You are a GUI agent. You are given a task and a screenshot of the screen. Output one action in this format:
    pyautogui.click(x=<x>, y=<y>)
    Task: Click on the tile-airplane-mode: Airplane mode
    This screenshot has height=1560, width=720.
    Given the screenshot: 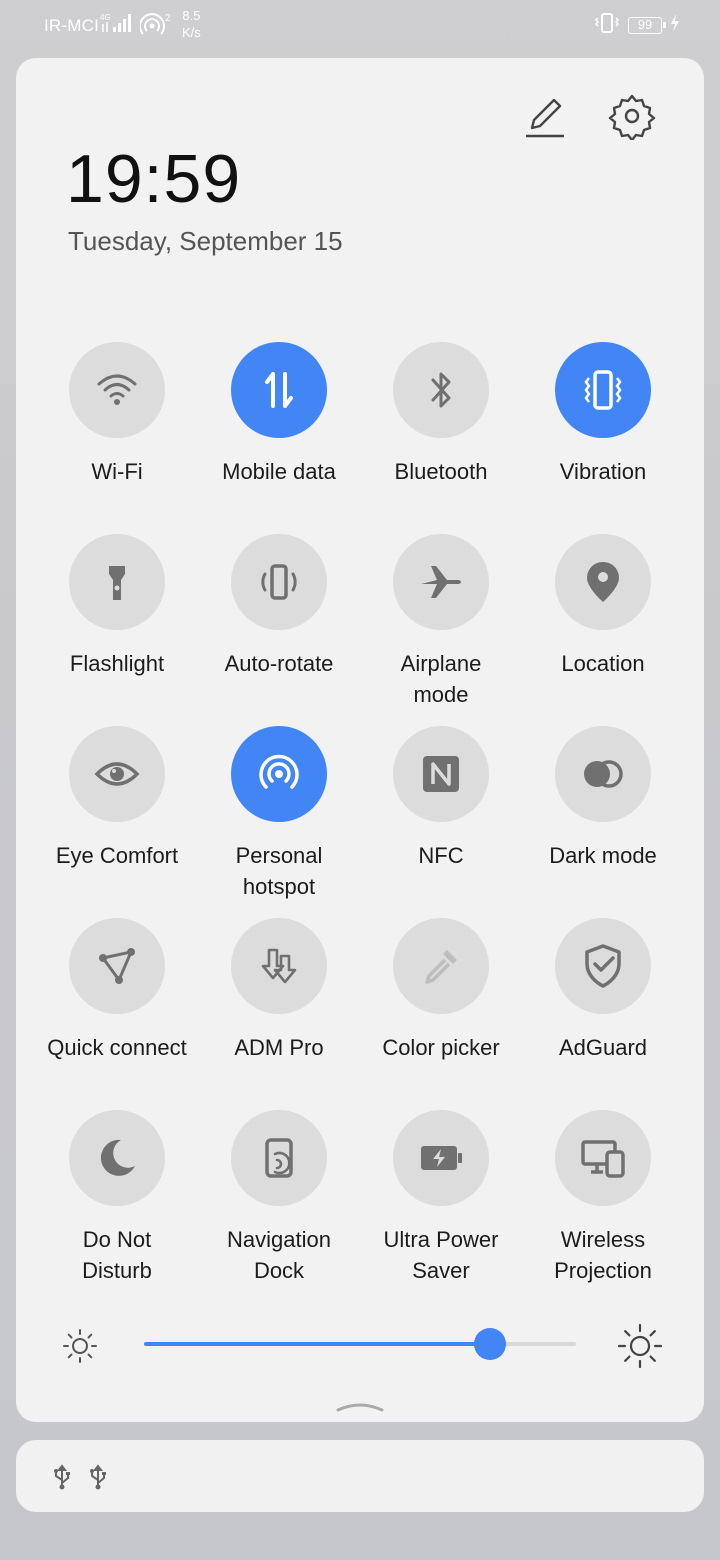 What is the action you would take?
    pyautogui.click(x=441, y=622)
    